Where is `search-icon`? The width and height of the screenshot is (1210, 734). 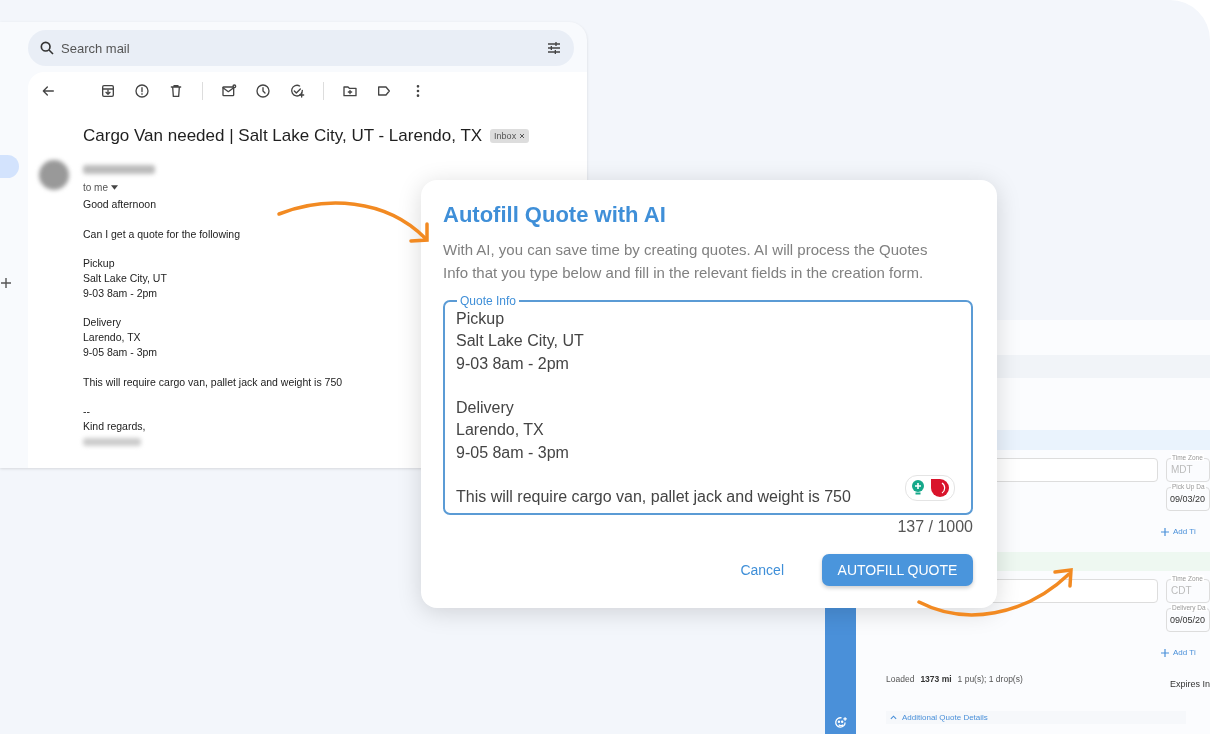 search-icon is located at coordinates (47, 48).